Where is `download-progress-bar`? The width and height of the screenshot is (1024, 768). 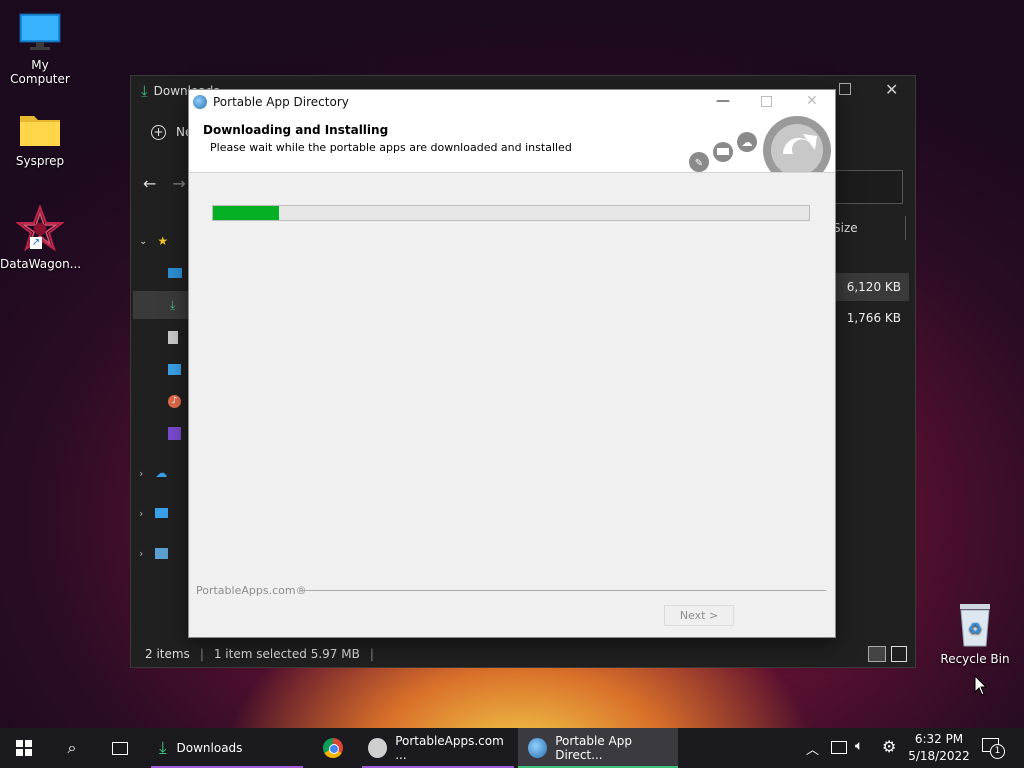
download-progress-bar is located at coordinates (511, 213).